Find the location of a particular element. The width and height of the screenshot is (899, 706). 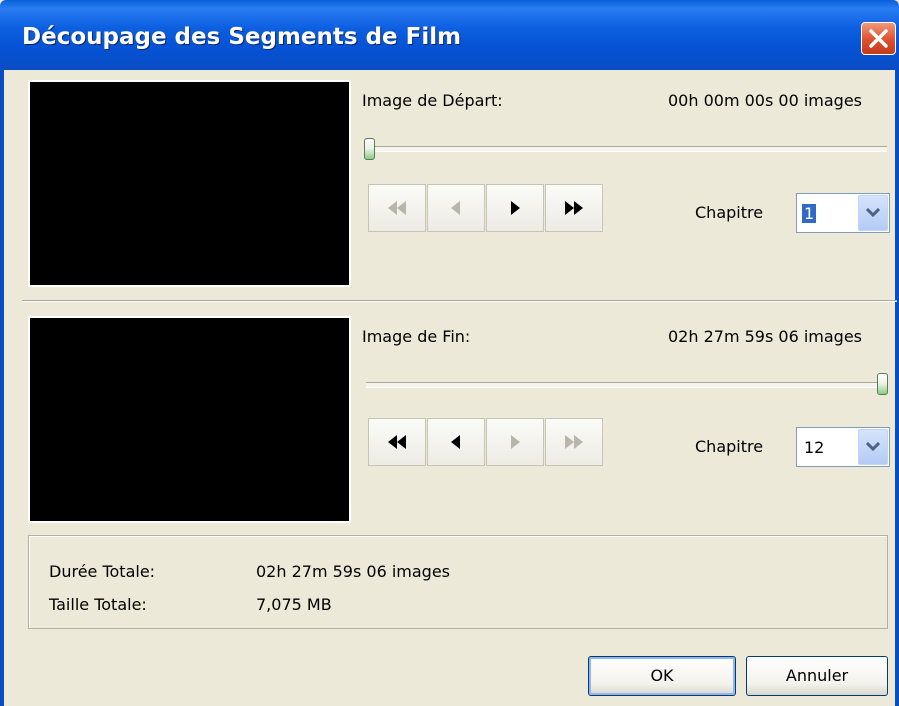

ok-button: OK is located at coordinates (662, 676).